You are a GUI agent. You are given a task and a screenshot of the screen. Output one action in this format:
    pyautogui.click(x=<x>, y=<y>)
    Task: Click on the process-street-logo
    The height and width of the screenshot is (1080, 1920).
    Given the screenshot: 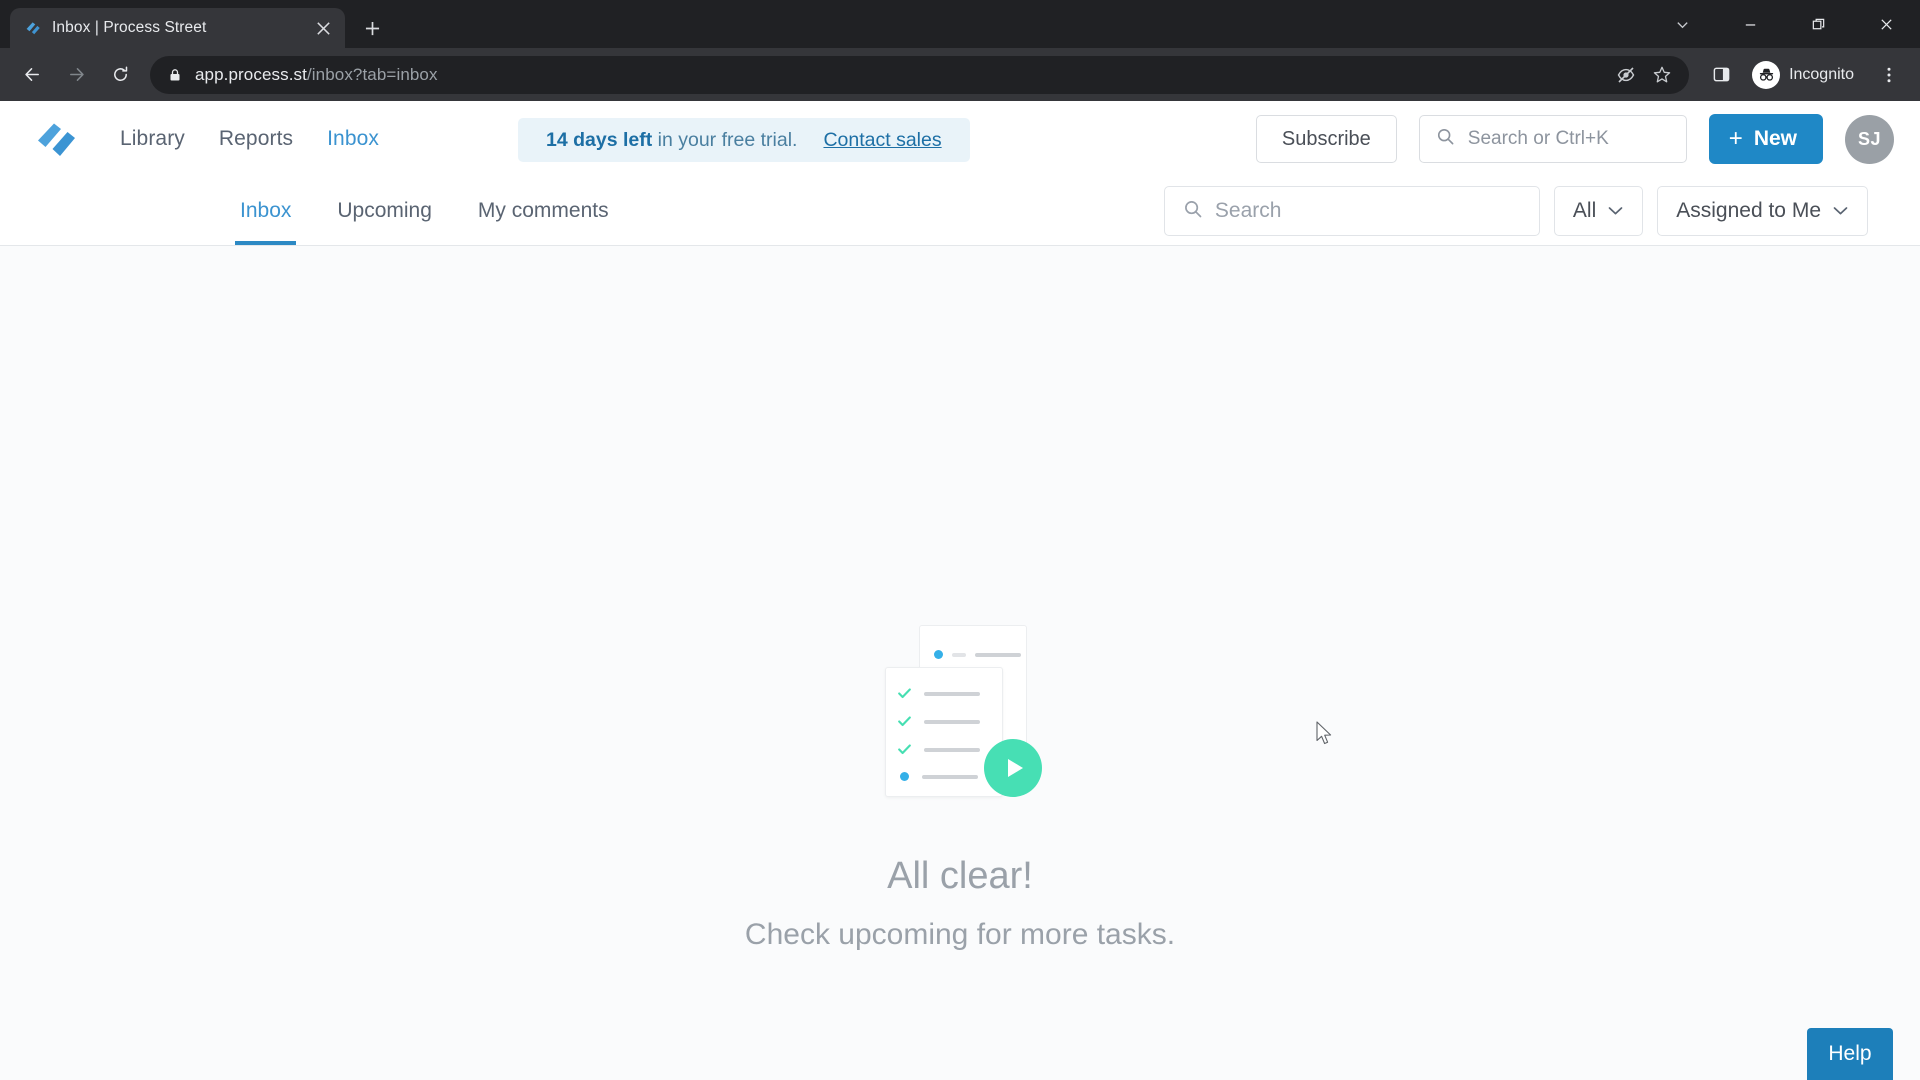 What is the action you would take?
    pyautogui.click(x=57, y=139)
    